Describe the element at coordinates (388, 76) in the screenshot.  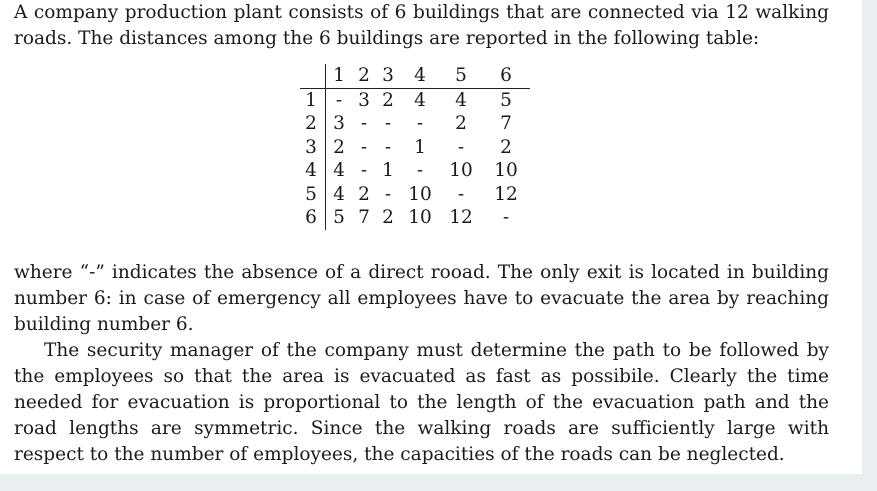
I see `column-header: 3` at that location.